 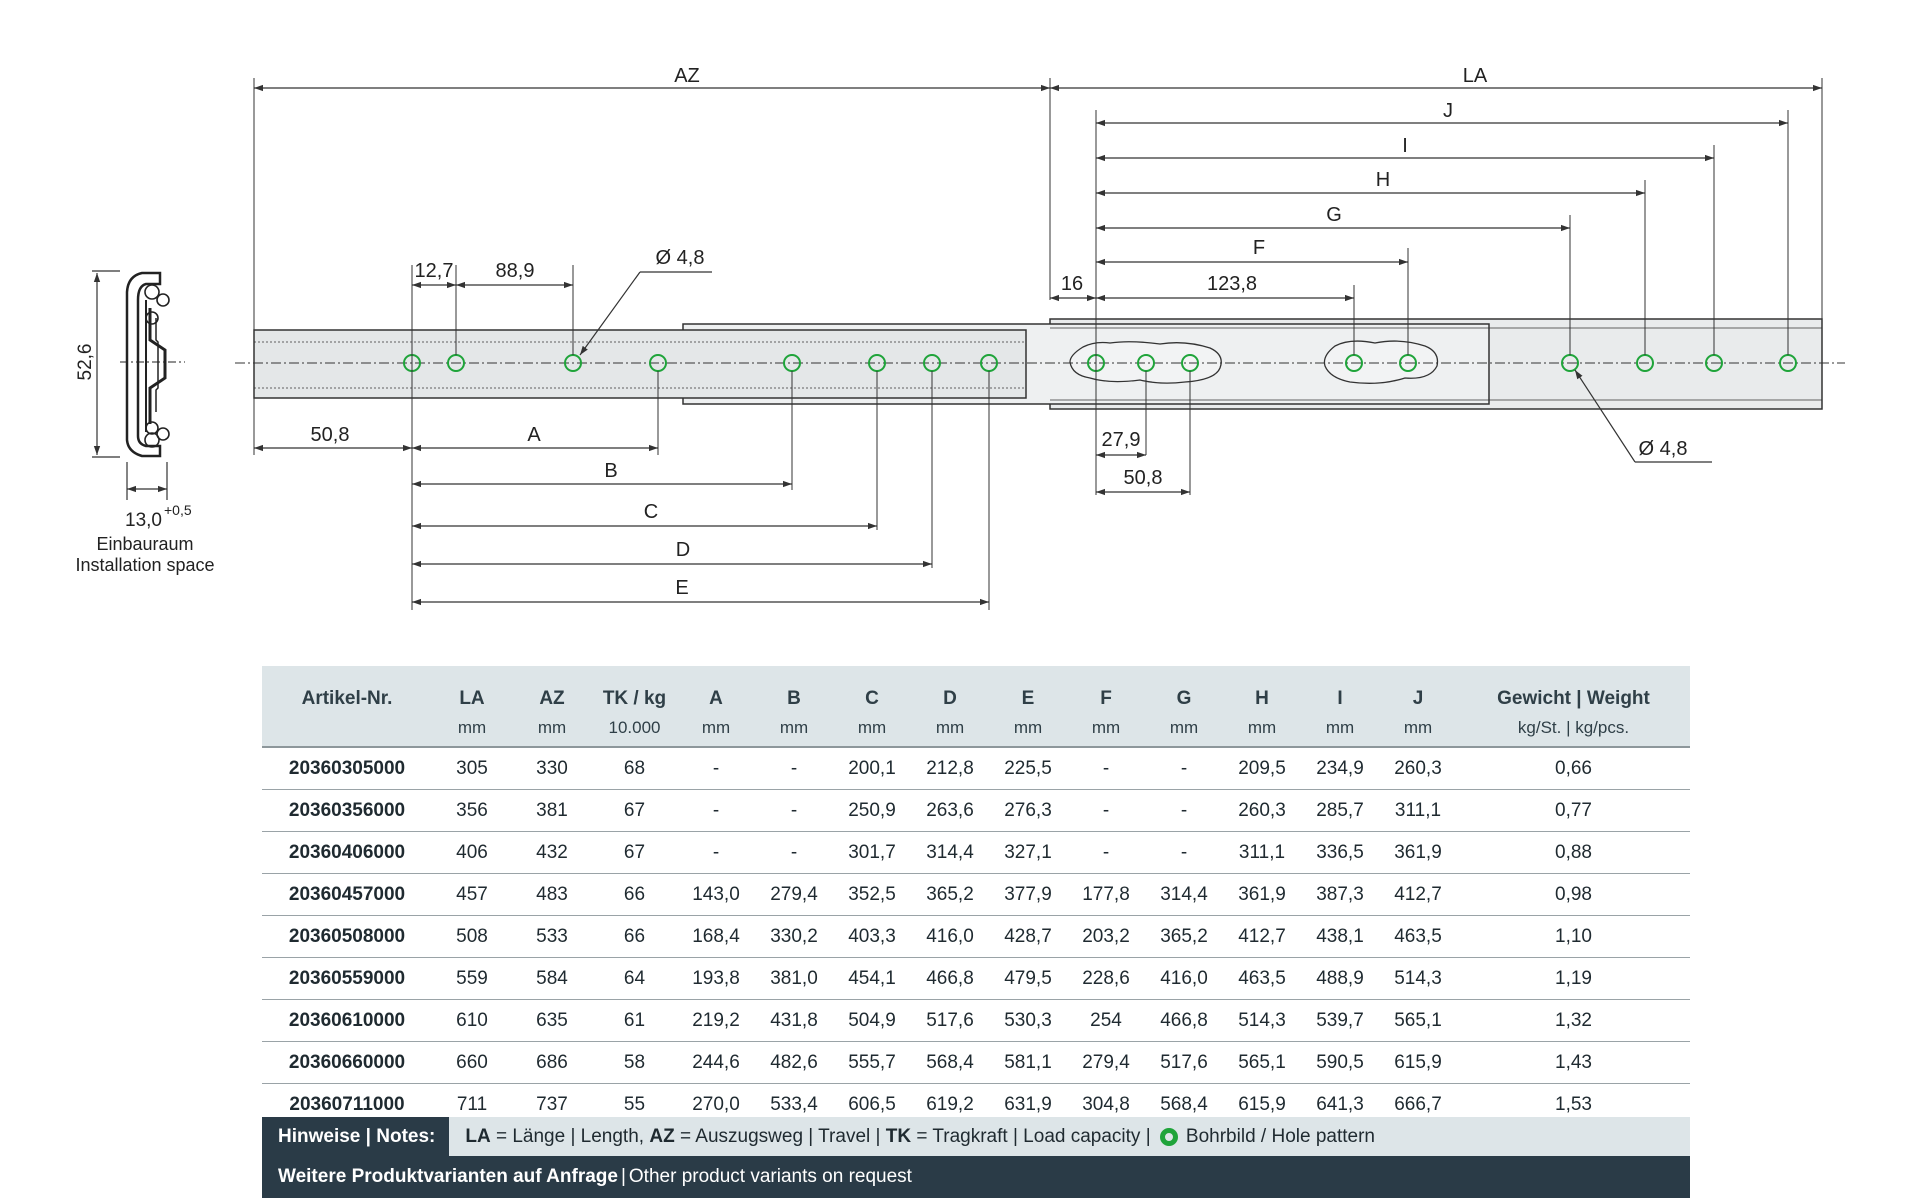 I want to click on dim-c-label: C, so click(x=651, y=512).